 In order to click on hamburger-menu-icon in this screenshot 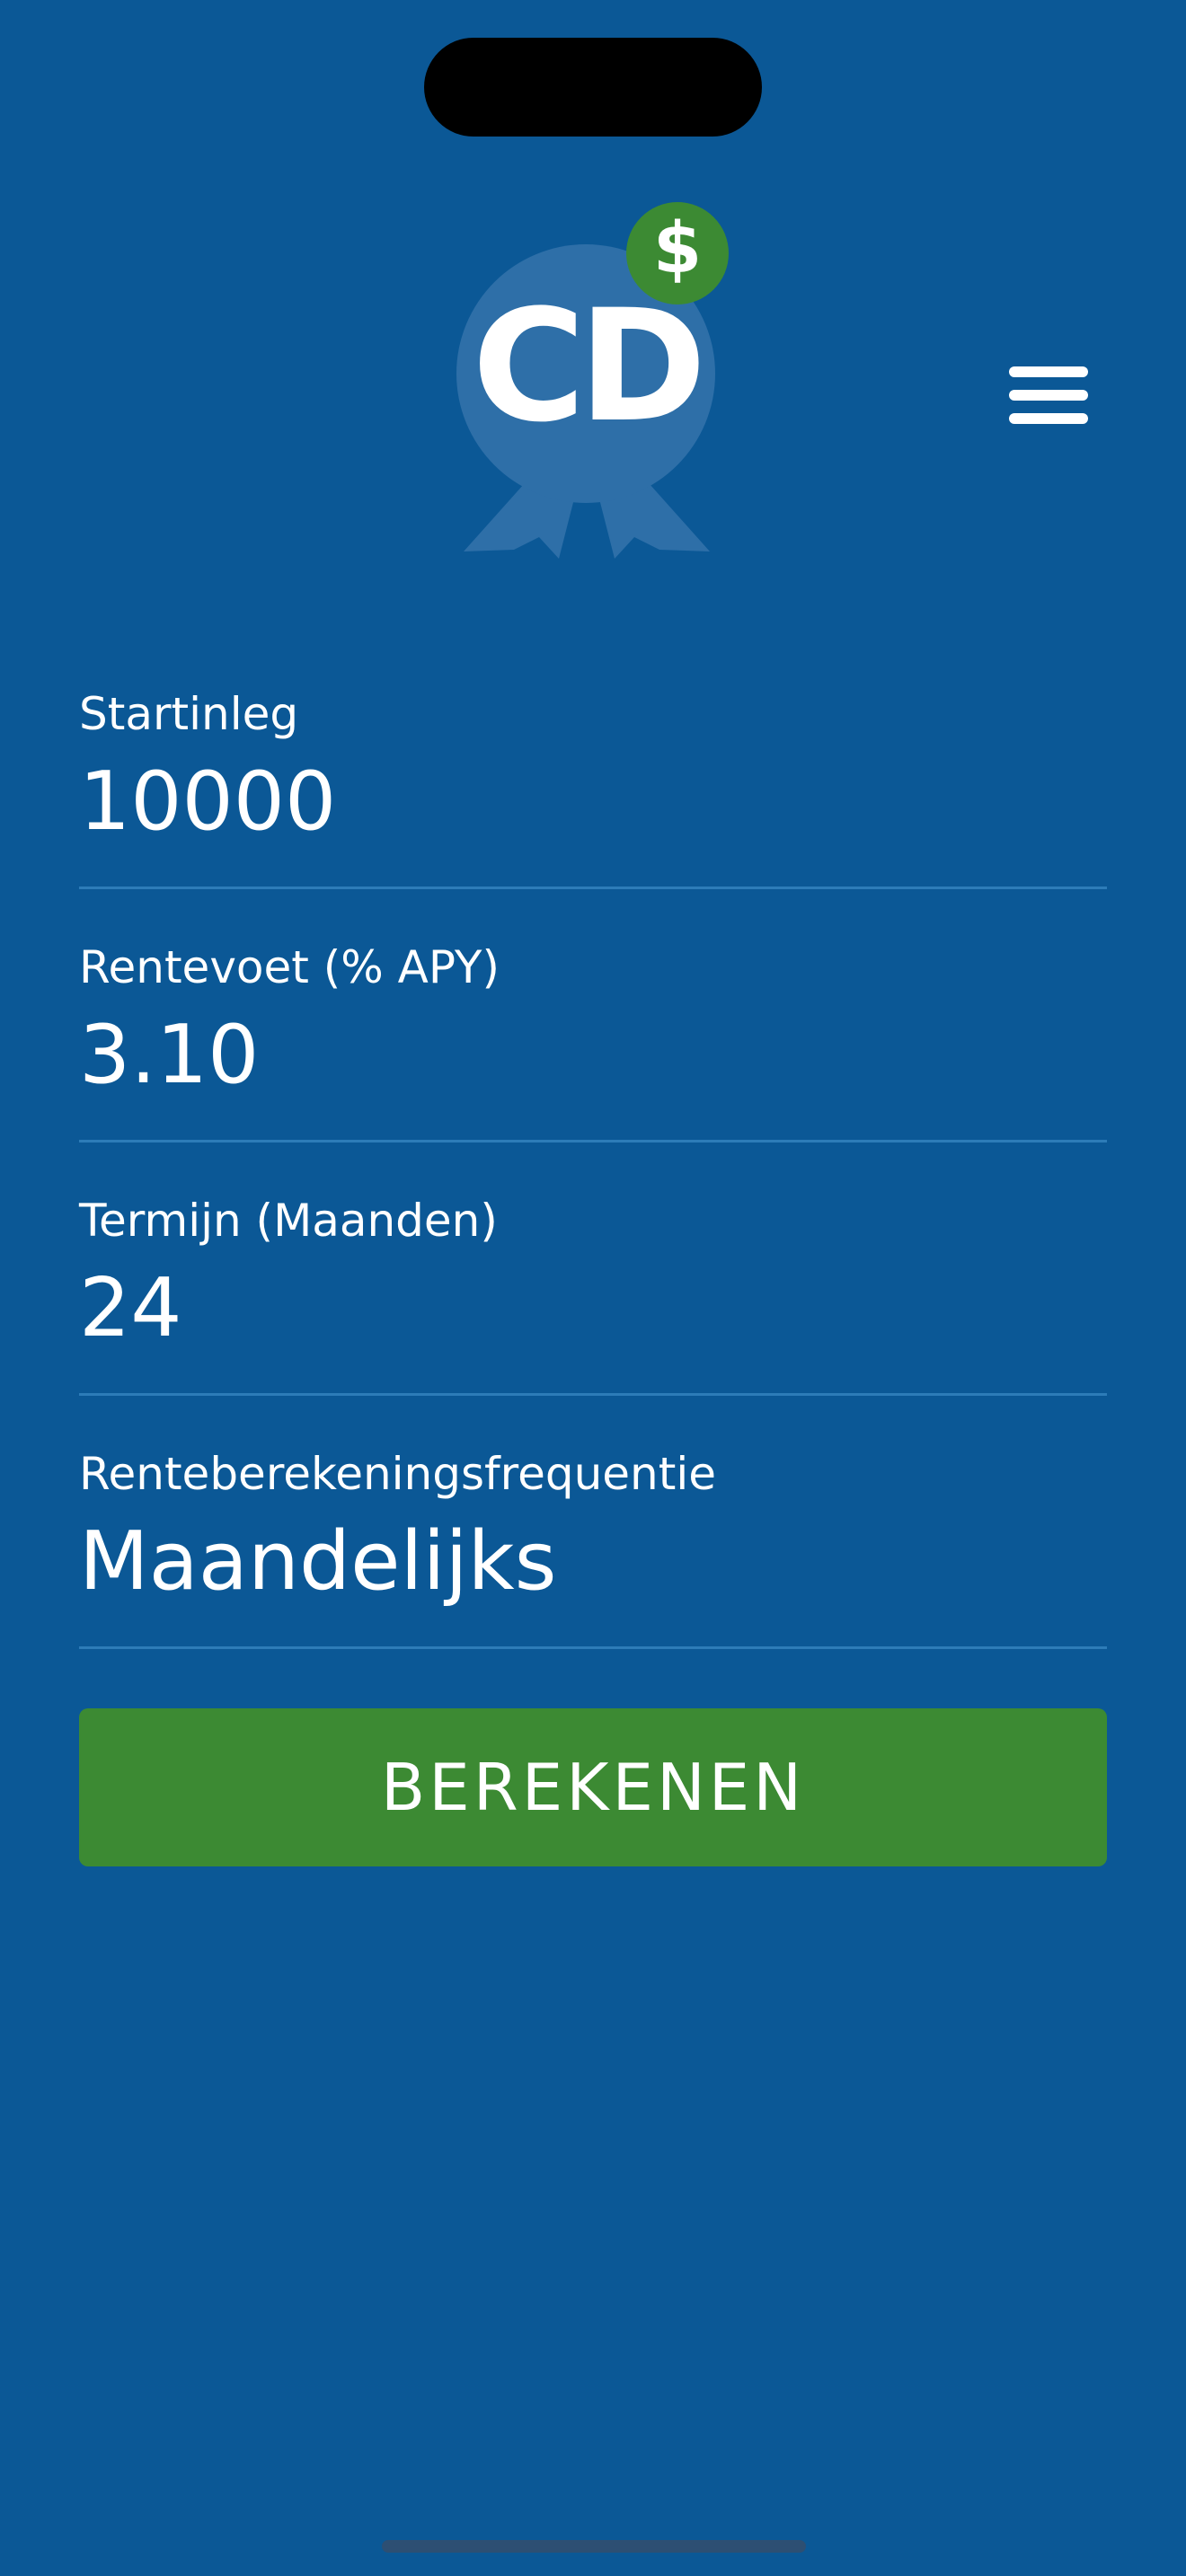, I will do `click(1048, 395)`.